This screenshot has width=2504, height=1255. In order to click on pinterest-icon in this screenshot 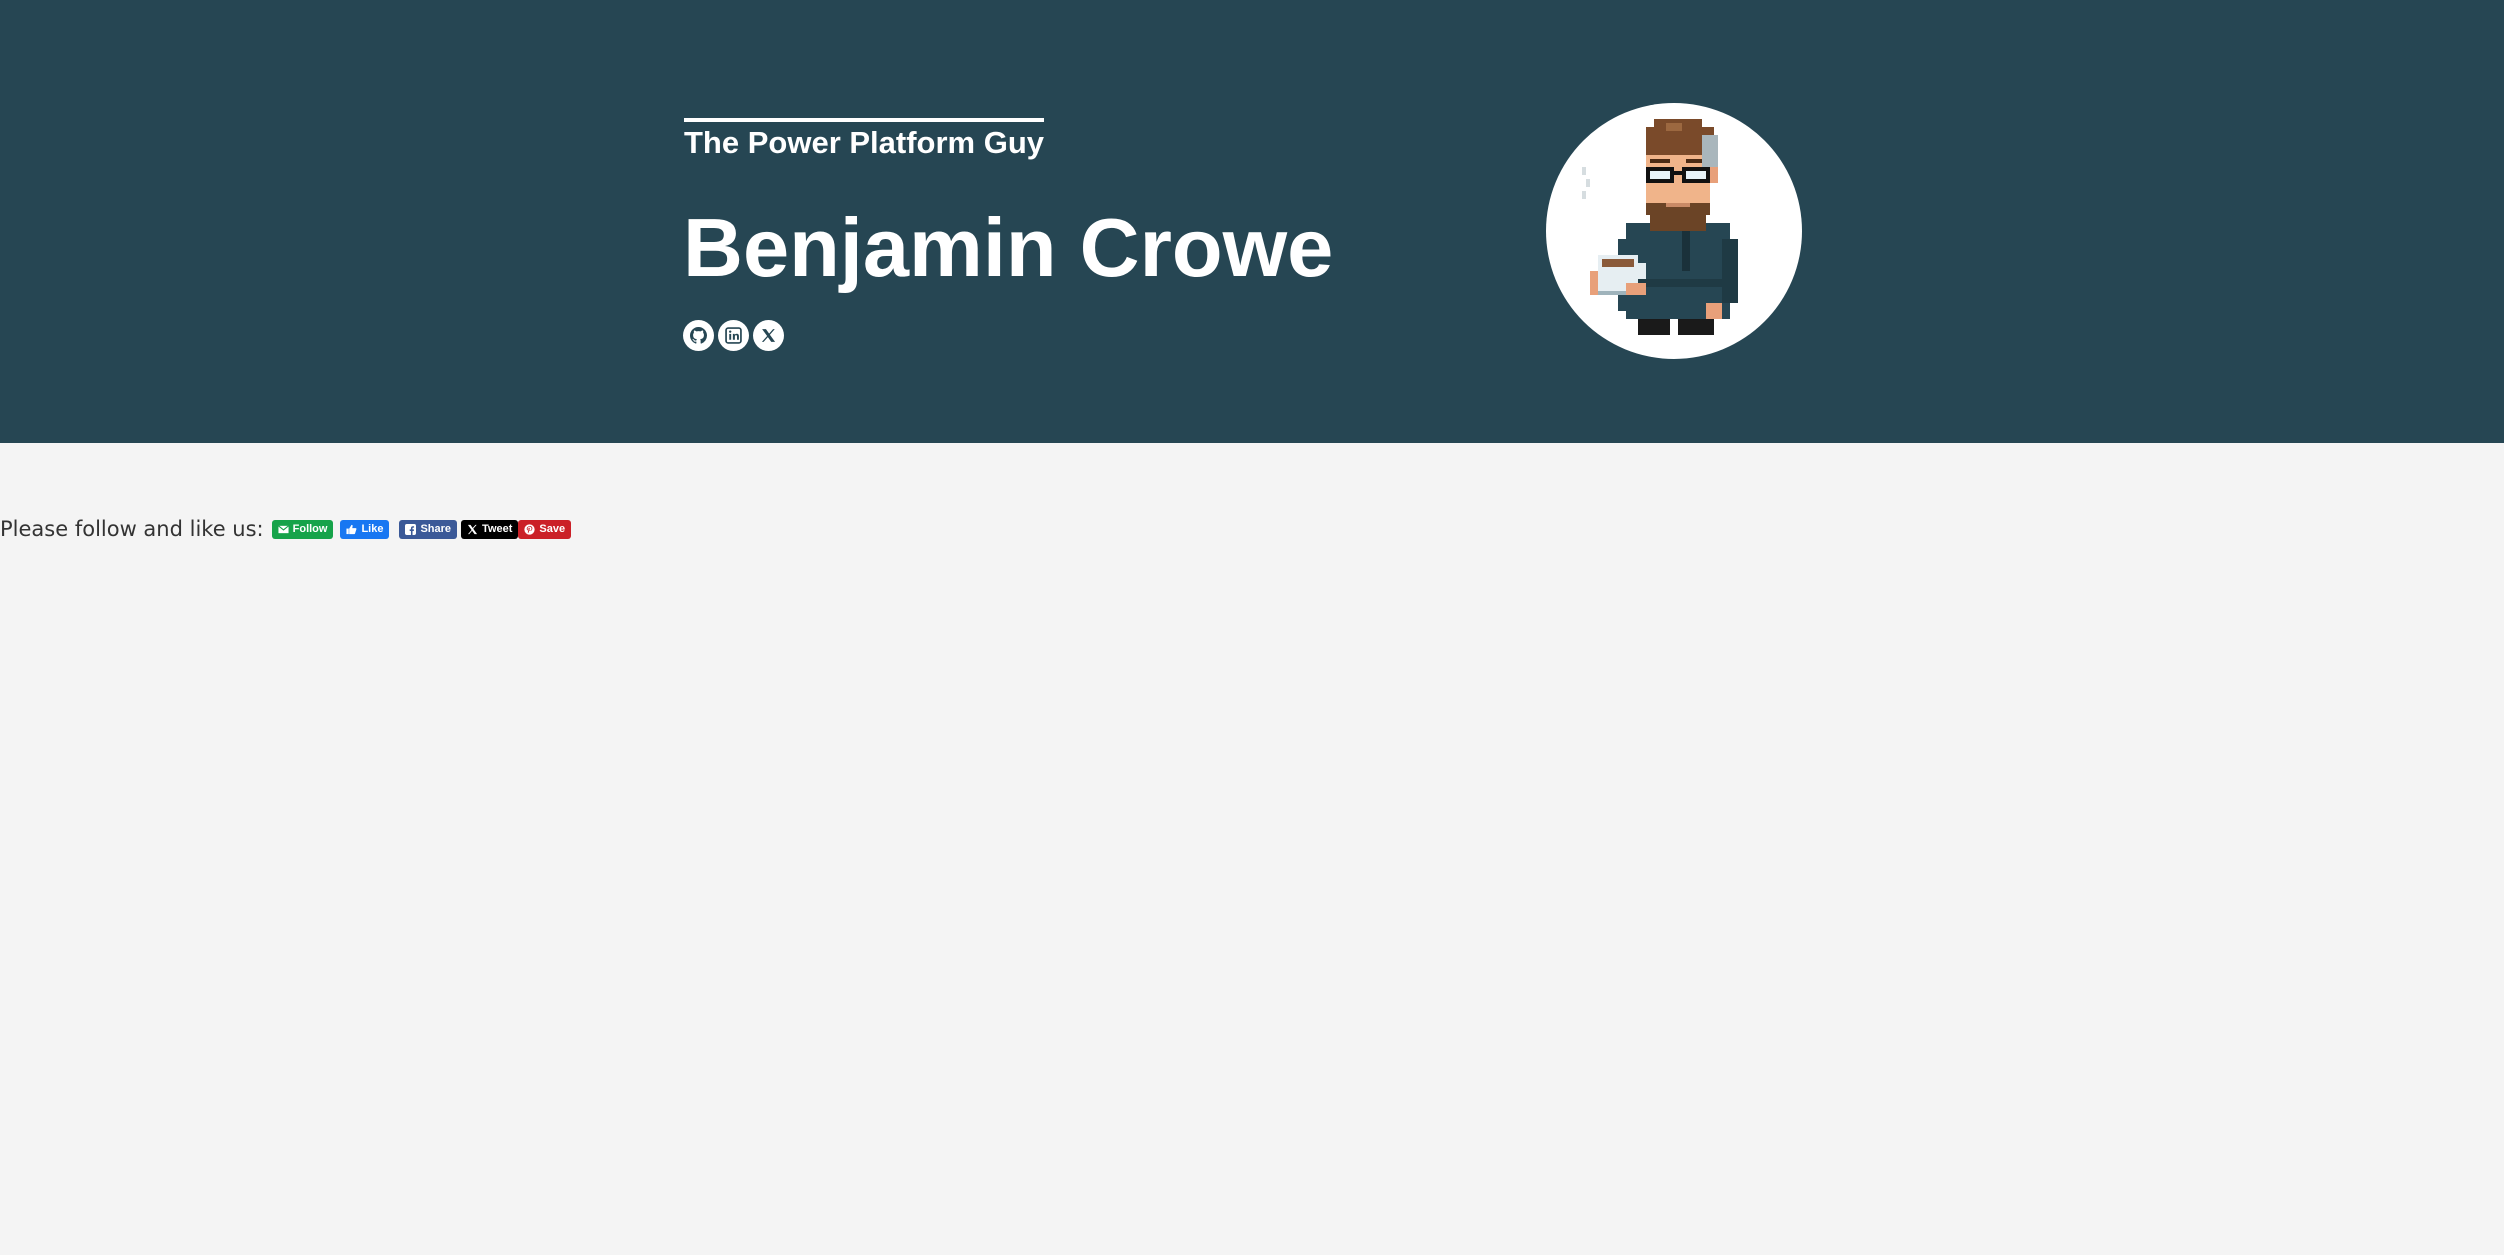, I will do `click(530, 529)`.